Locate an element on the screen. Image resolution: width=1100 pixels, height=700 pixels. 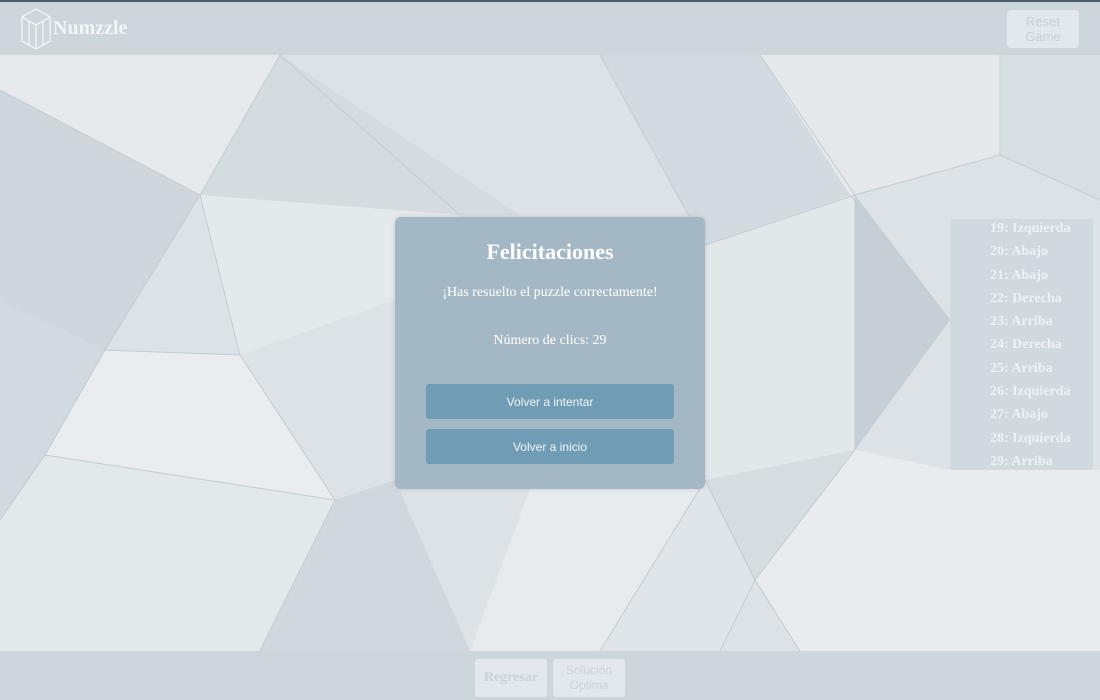
move-item: 25: Arriba is located at coordinates (1021, 368).